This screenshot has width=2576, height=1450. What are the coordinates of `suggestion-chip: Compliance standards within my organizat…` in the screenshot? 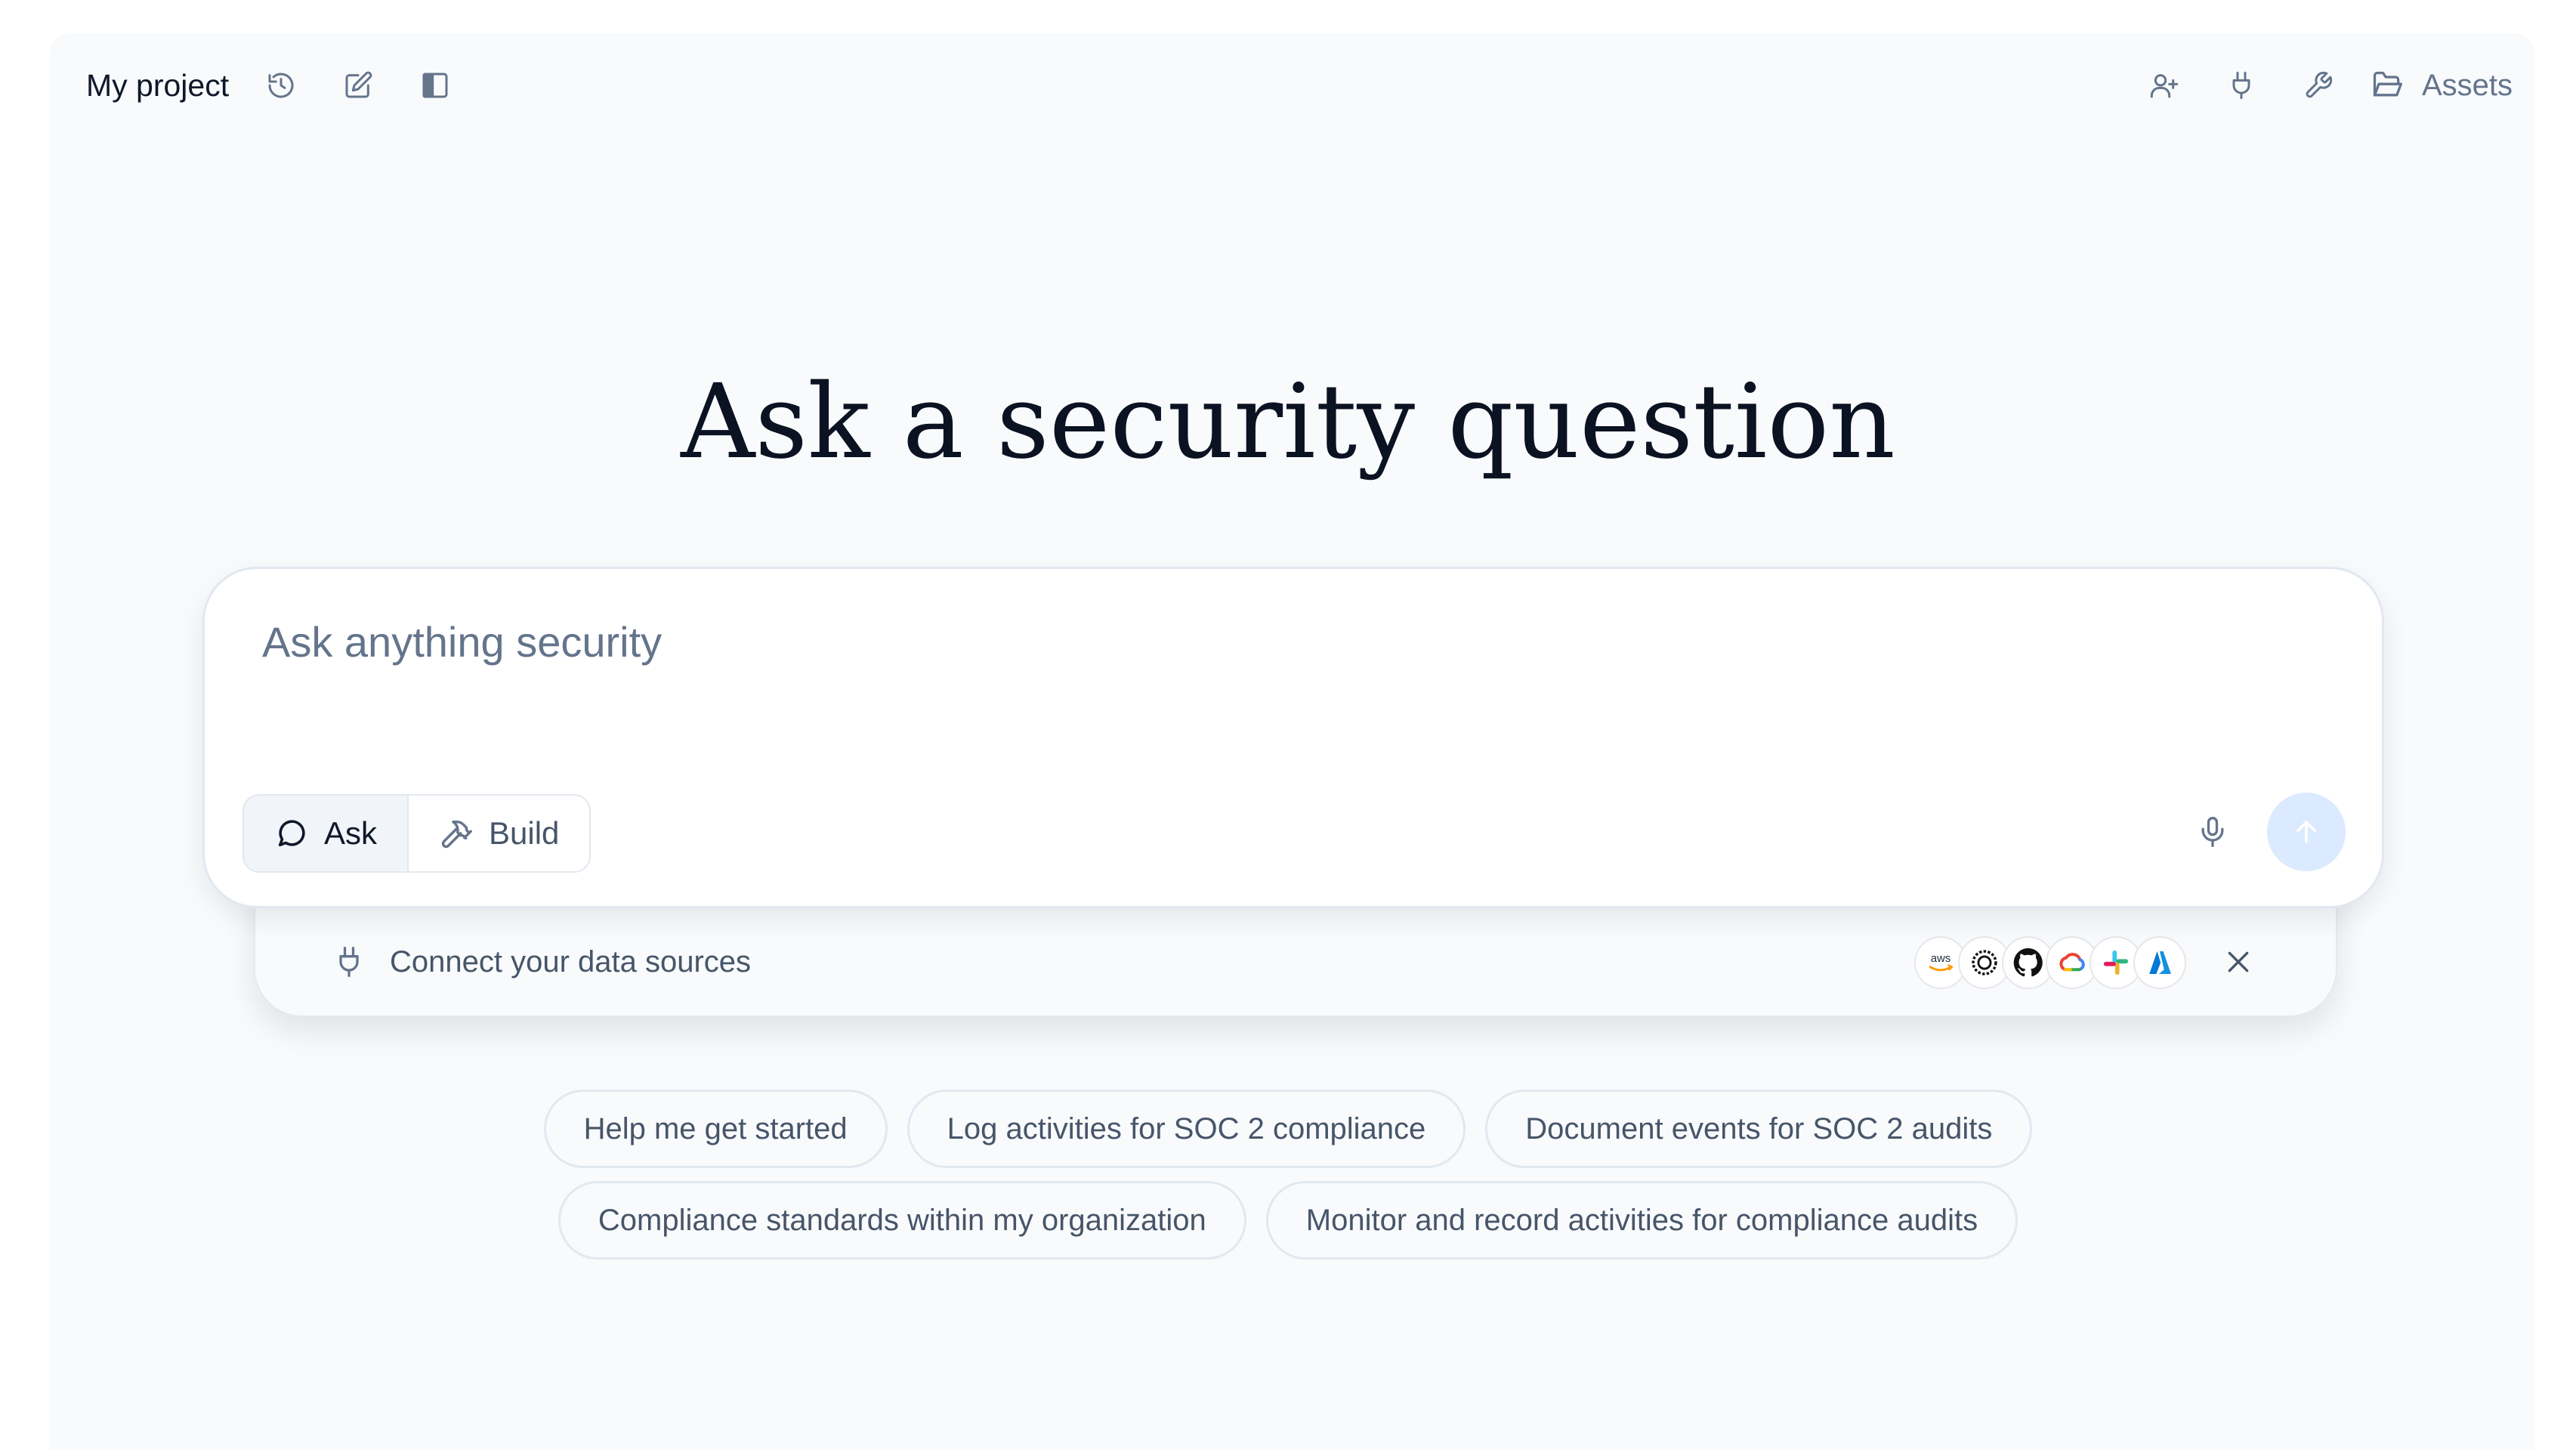 It's located at (902, 1220).